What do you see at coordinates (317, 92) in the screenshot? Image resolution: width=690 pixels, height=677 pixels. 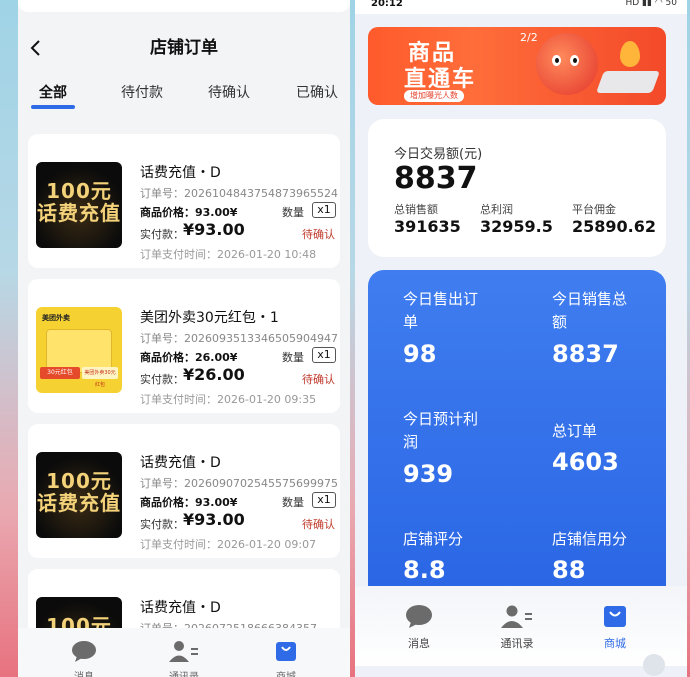 I see `tab-confirmed: 已确认` at bounding box center [317, 92].